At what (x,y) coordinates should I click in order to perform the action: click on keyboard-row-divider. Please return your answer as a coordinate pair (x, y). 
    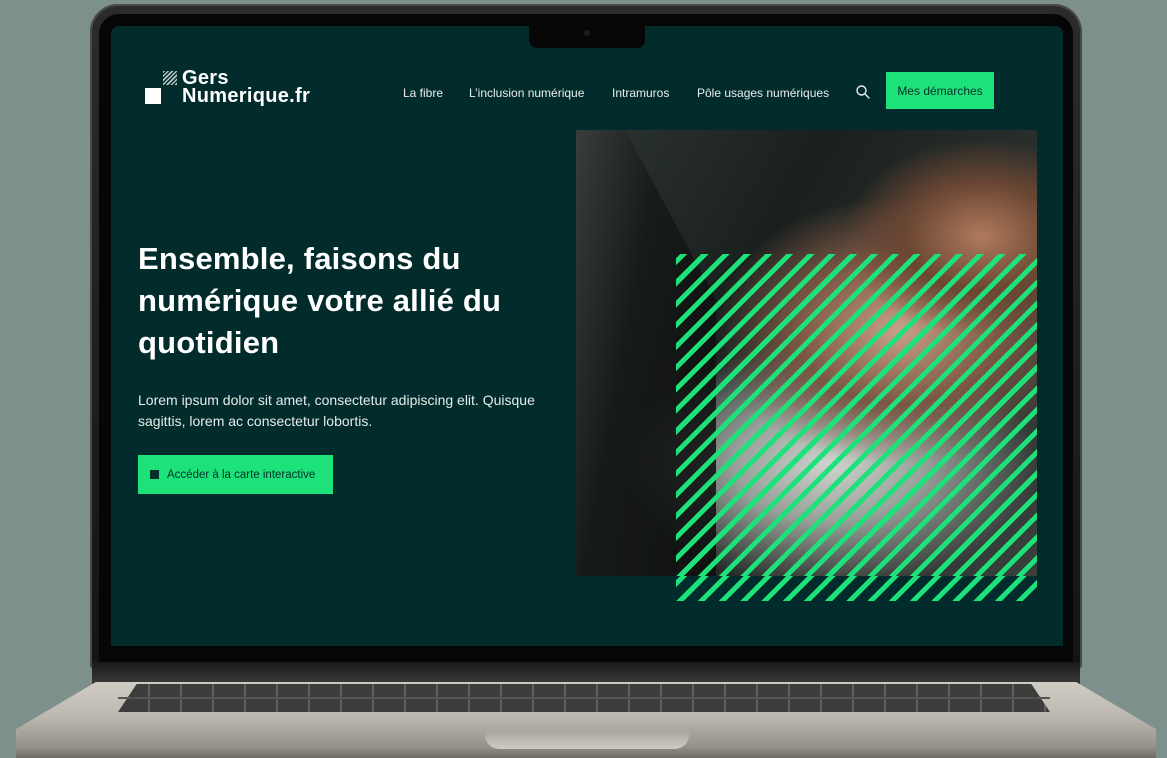
    Looking at the image, I should click on (584, 698).